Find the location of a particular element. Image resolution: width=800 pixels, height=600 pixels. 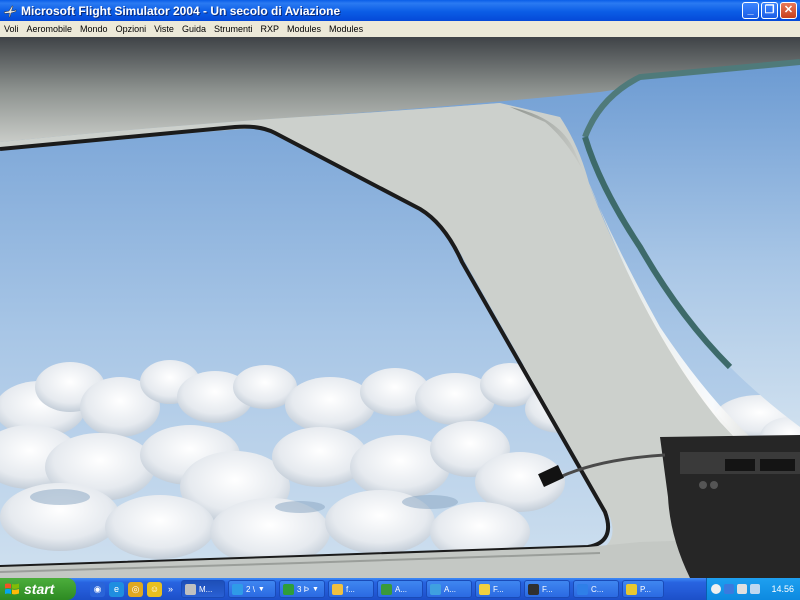

minimize-button: _ is located at coordinates (750, 10).